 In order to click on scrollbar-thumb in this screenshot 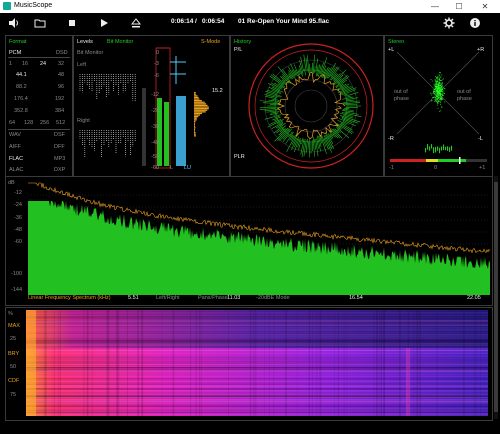, I will do `click(496, 297)`.